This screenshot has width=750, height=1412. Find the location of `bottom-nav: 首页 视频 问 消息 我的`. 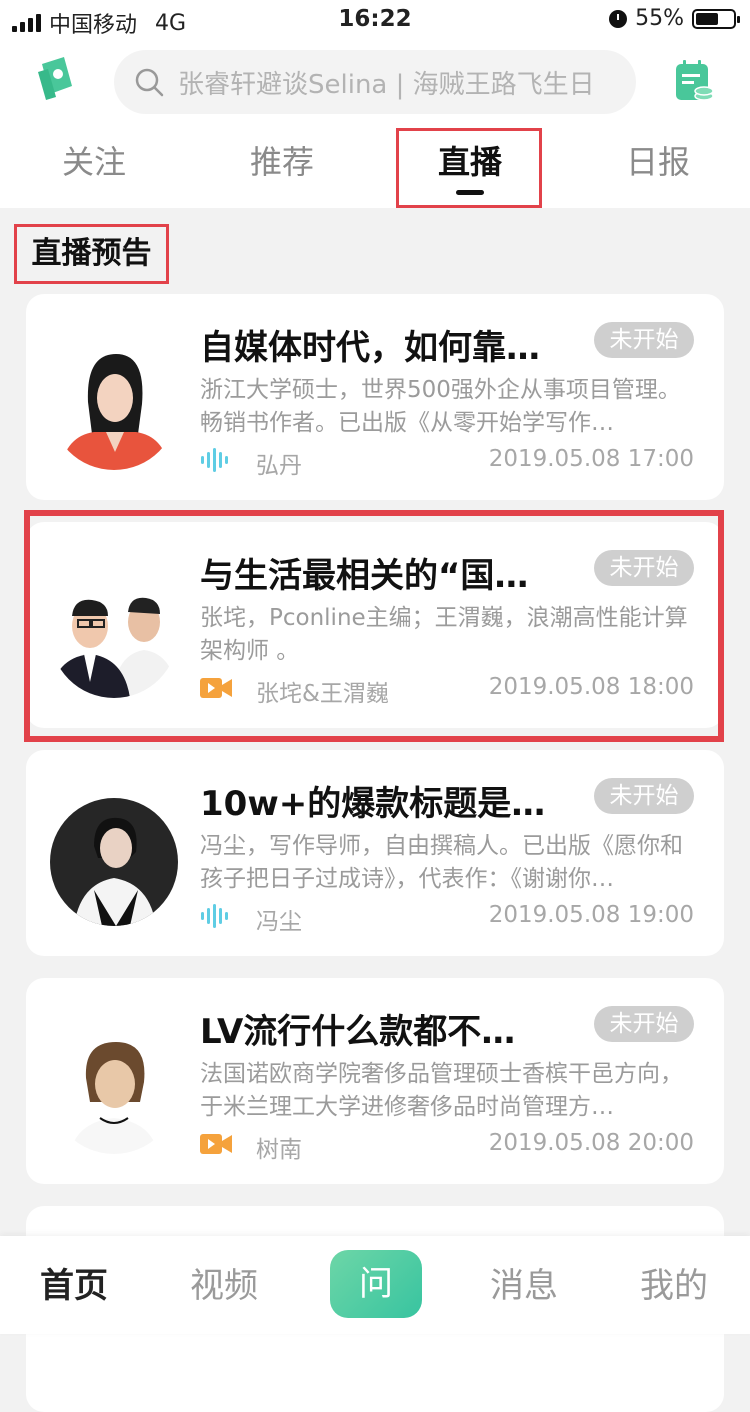

bottom-nav: 首页 视频 问 消息 我的 is located at coordinates (375, 1285).